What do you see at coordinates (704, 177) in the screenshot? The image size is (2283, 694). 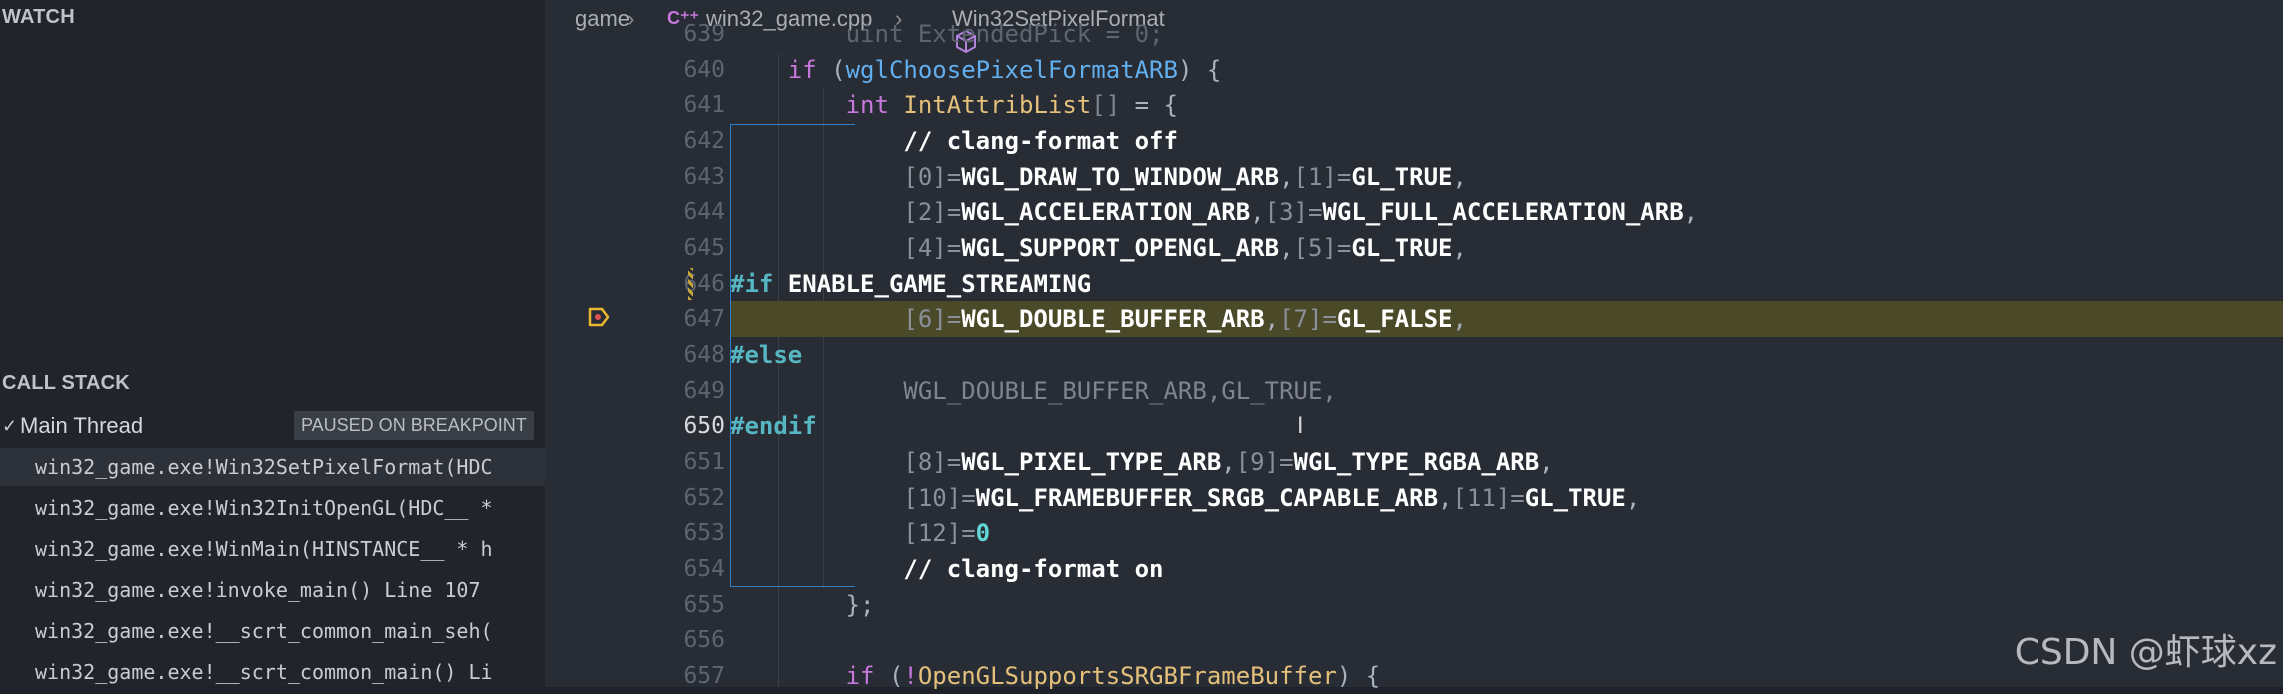 I see `line-number: 643` at bounding box center [704, 177].